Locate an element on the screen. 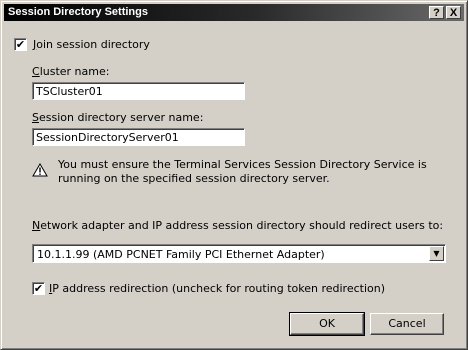 The width and height of the screenshot is (468, 350). chevron-down-icon: ▼ is located at coordinates (436, 253).